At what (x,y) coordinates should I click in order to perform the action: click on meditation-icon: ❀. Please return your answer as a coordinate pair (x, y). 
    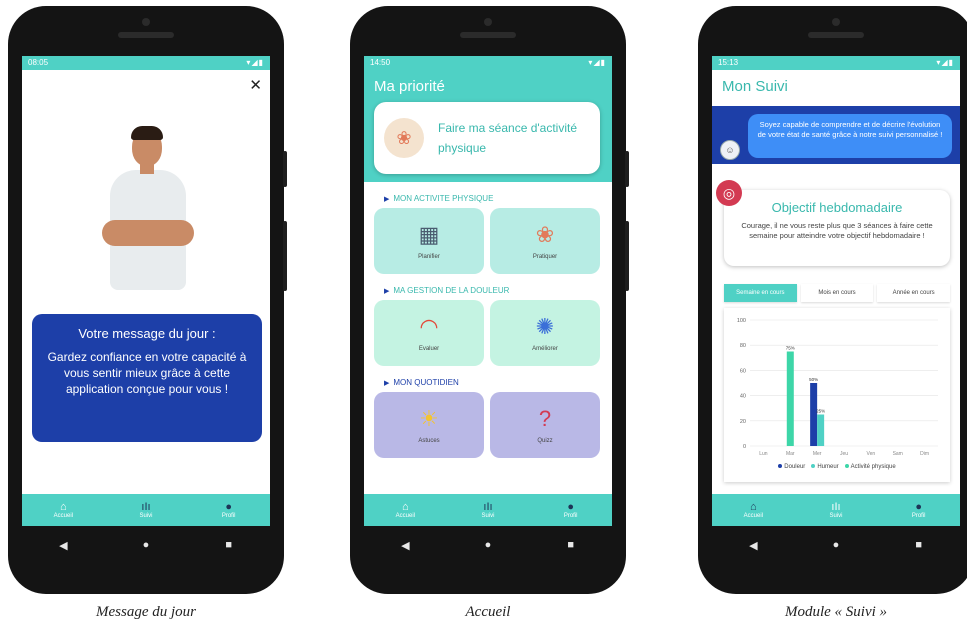
    Looking at the image, I should click on (404, 138).